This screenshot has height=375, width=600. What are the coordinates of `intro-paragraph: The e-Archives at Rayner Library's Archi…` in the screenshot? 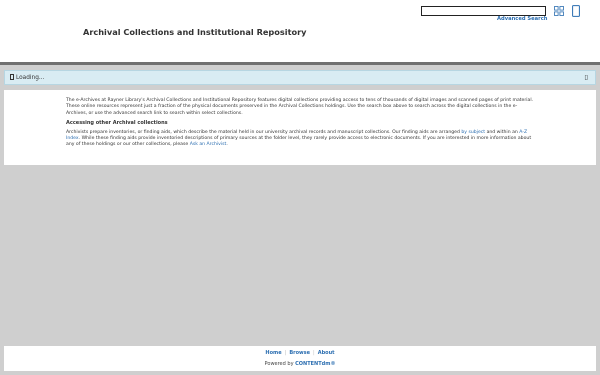 It's located at (300, 107).